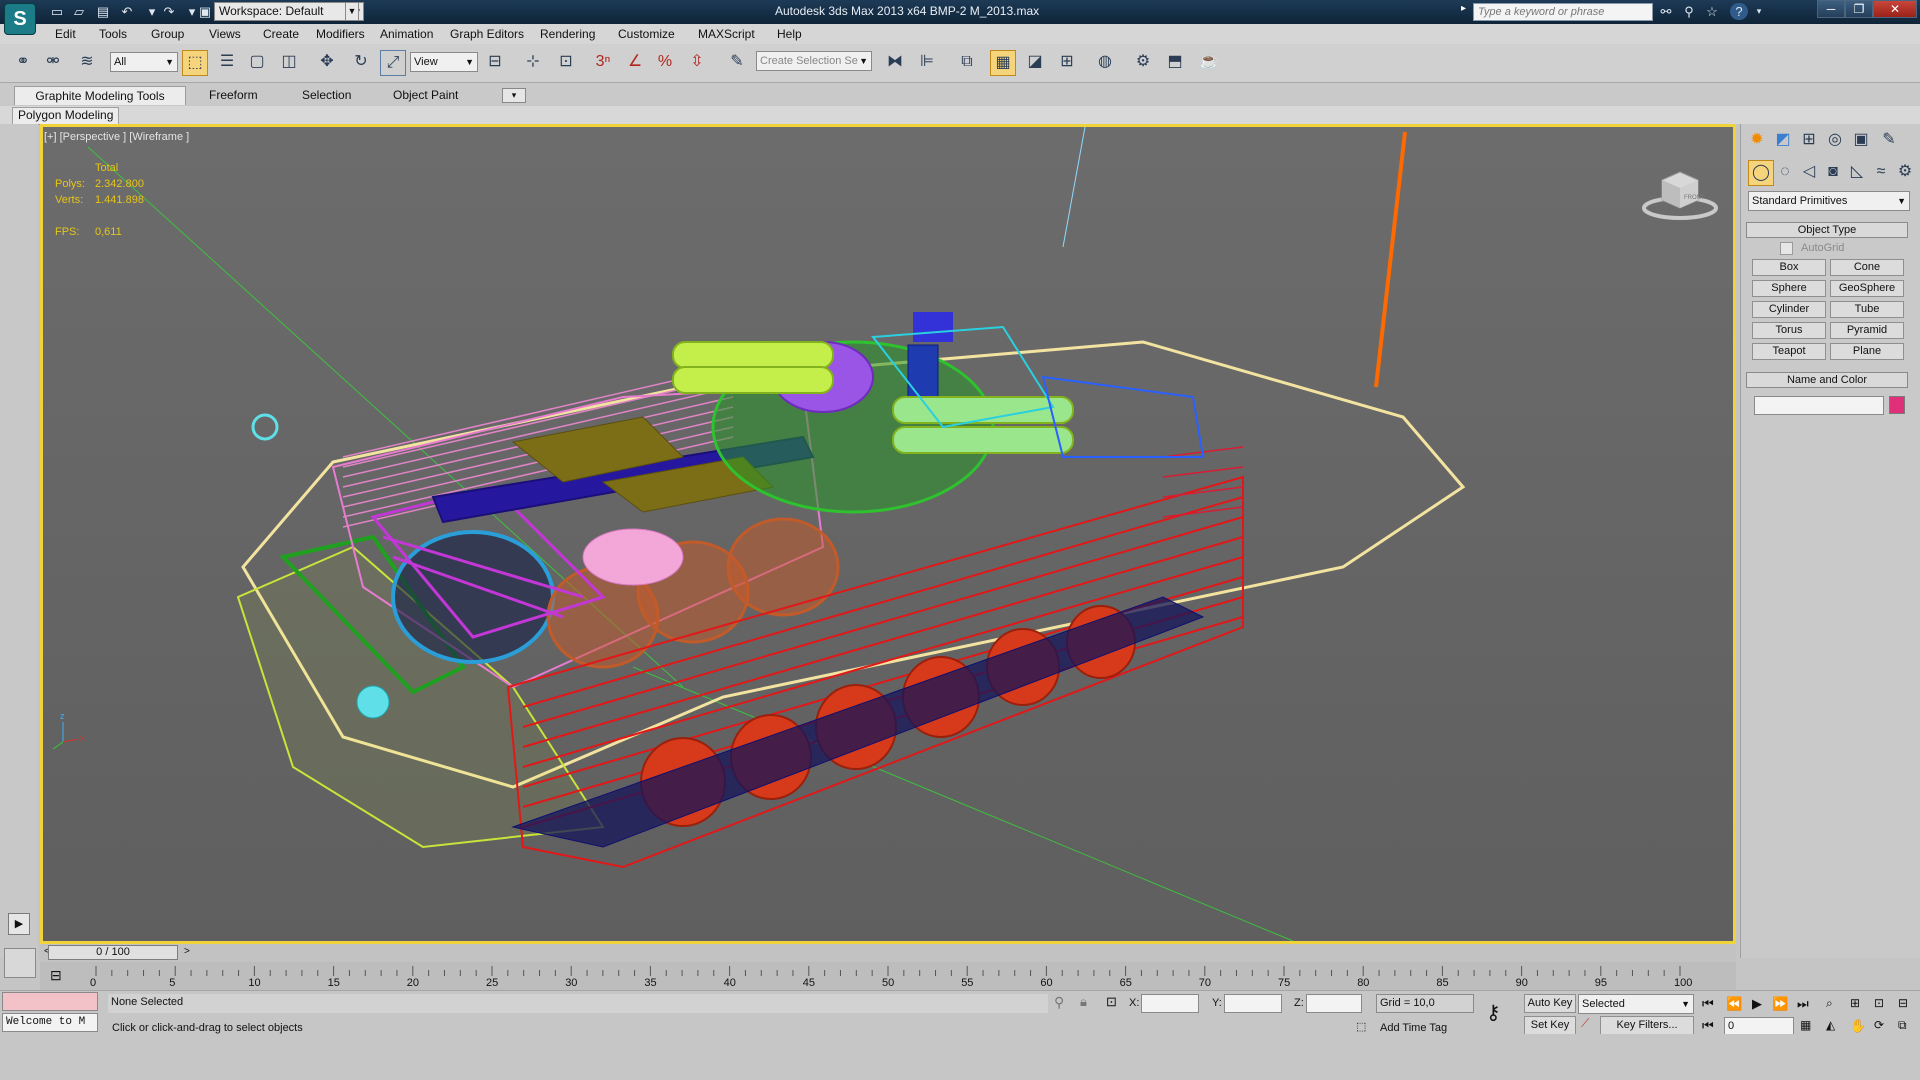 Image resolution: width=1920 pixels, height=1080 pixels. Describe the element at coordinates (1334, 1003) in the screenshot. I see `z-coordinate-field` at that location.